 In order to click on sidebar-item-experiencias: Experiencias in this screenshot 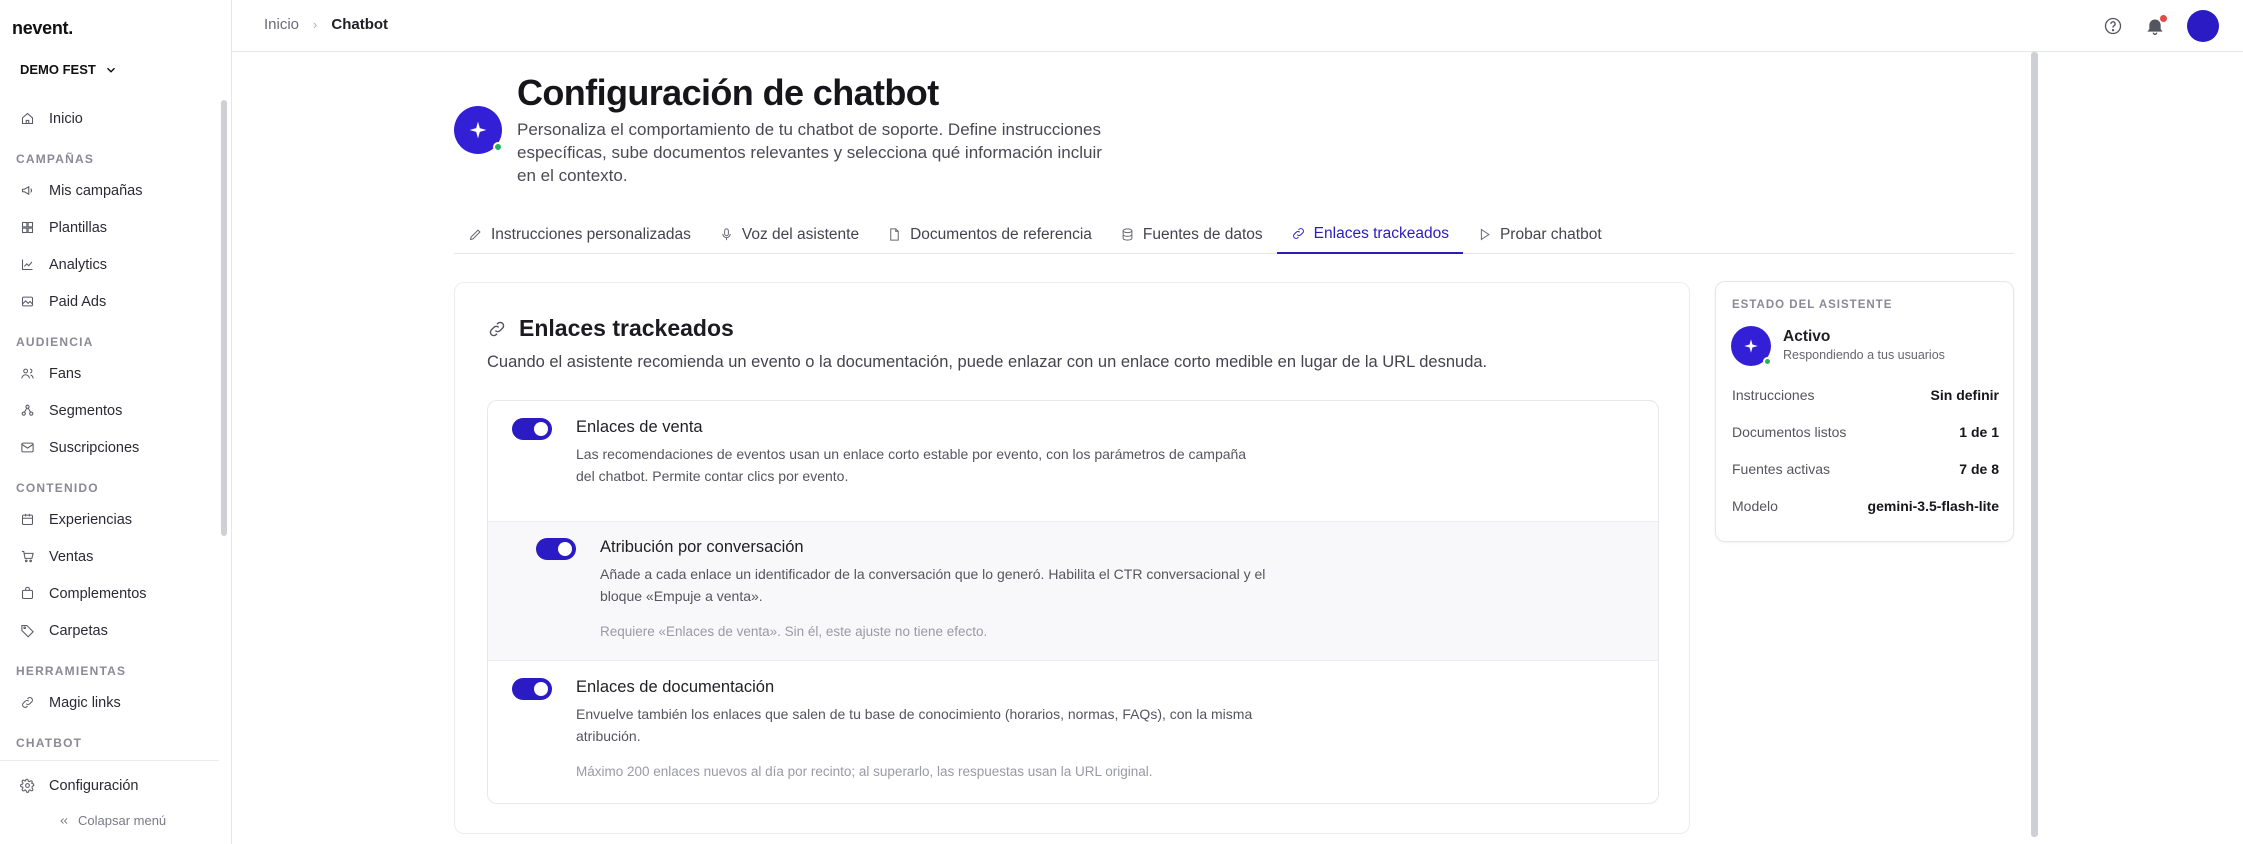, I will do `click(109, 519)`.